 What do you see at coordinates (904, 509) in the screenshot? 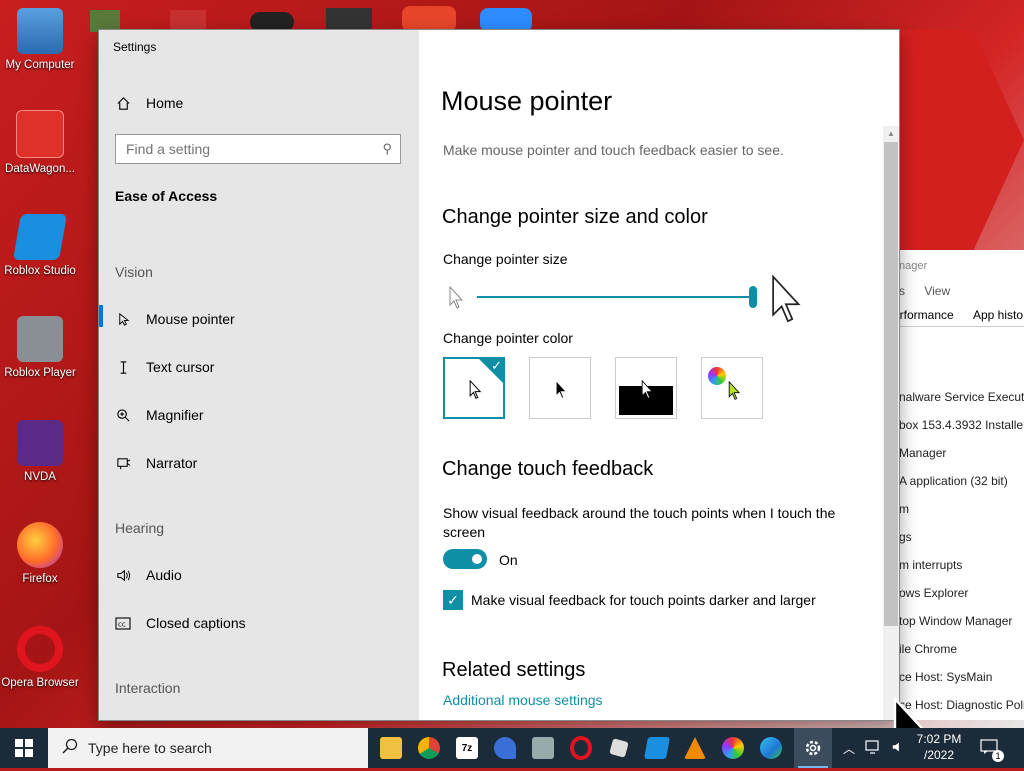
I see `process-row: m` at bounding box center [904, 509].